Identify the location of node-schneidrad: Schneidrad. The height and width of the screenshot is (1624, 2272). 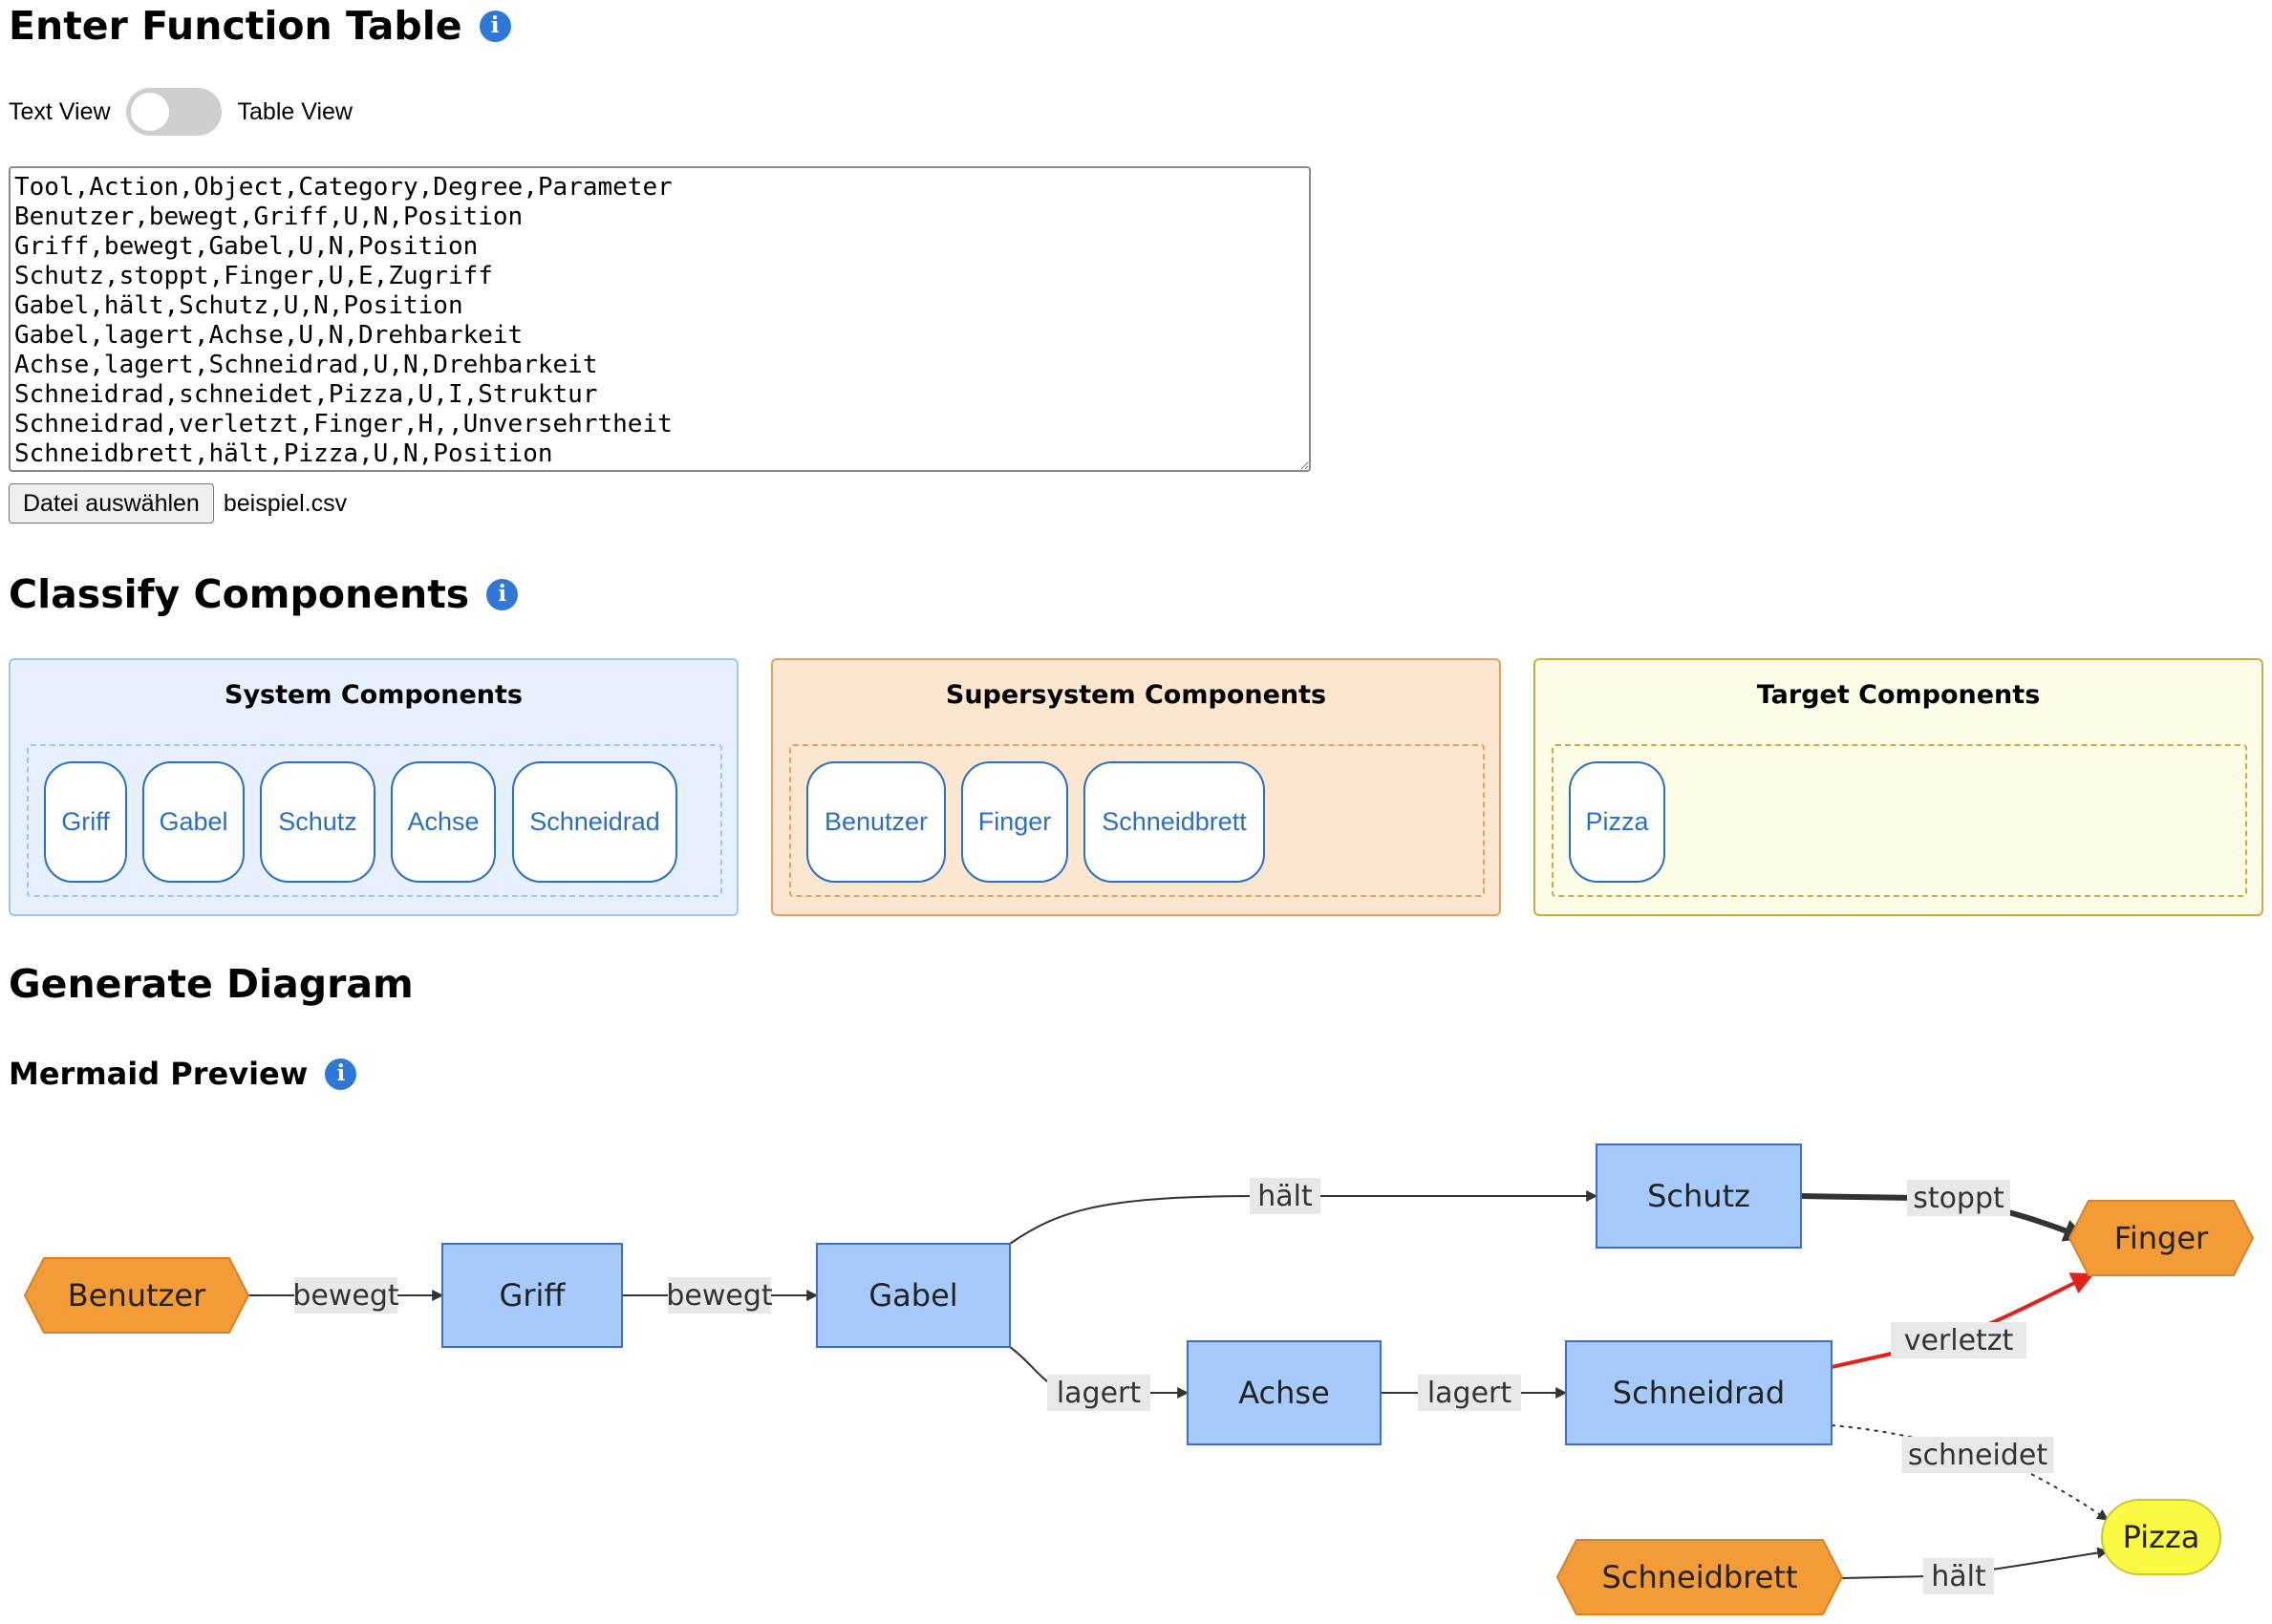
(1699, 1393).